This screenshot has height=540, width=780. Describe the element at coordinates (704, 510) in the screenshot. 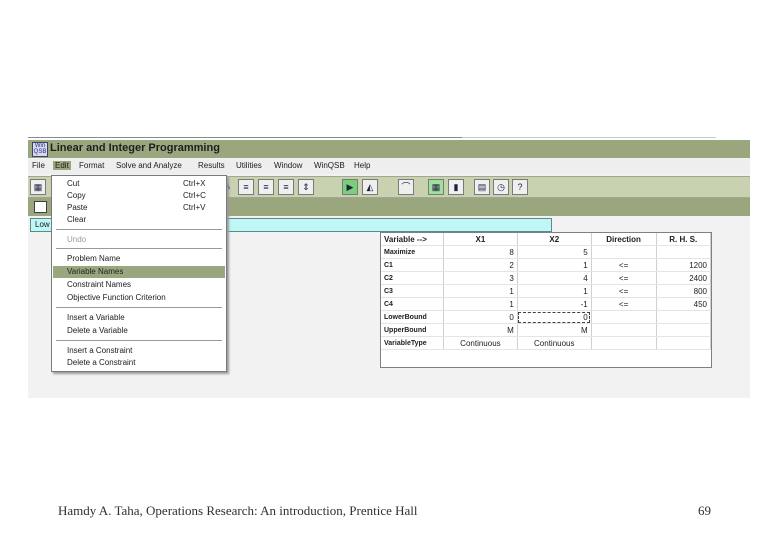

I see `page-number: 69` at that location.